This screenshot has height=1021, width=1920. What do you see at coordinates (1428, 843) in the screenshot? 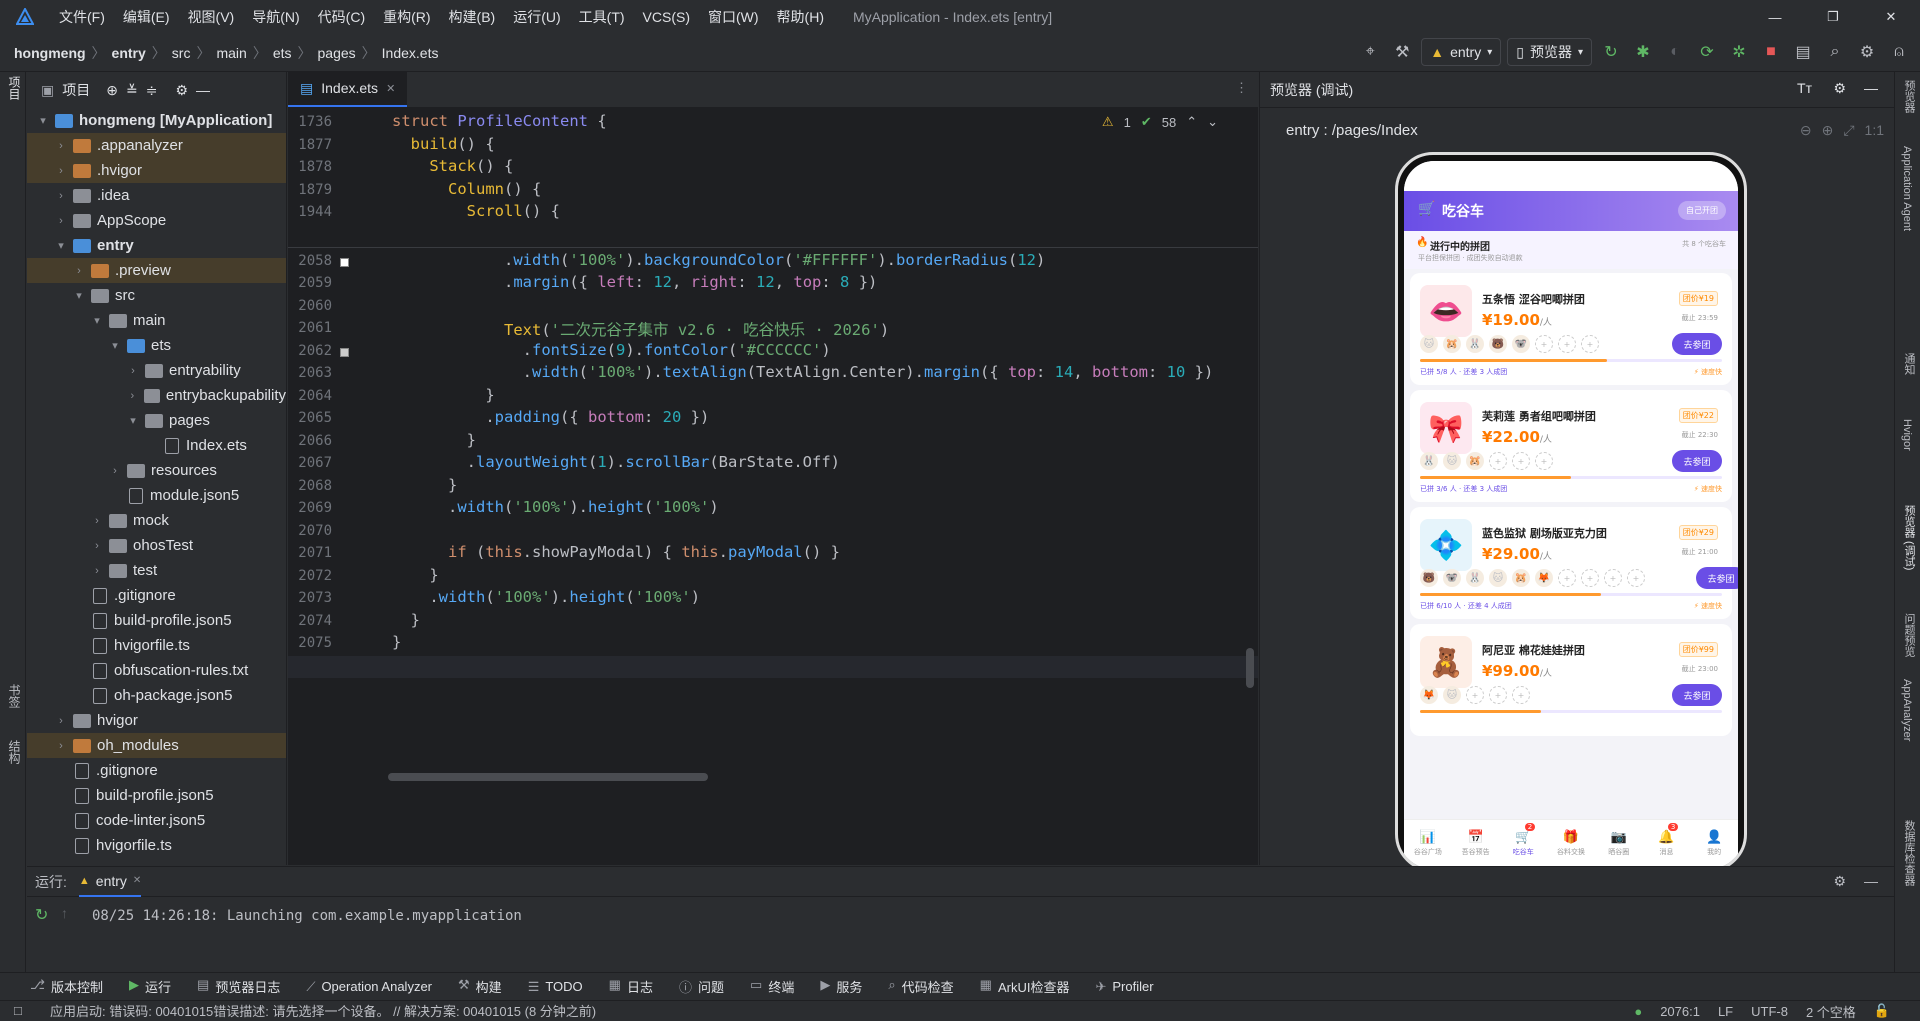
I see `tabbar-item: 📊 谷谷广场` at bounding box center [1428, 843].